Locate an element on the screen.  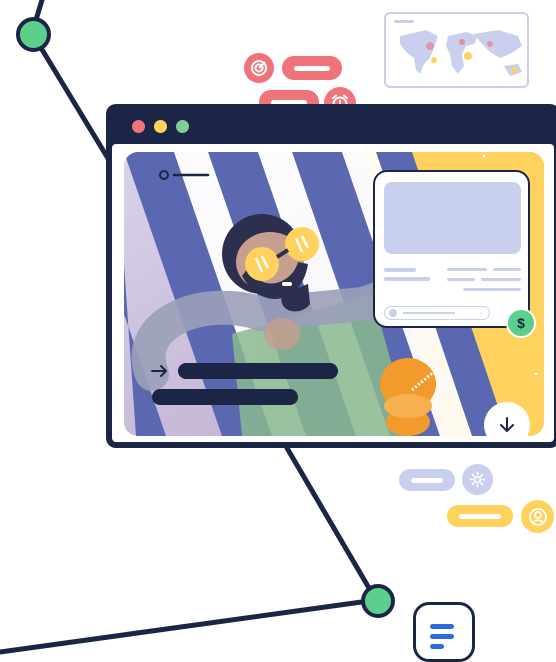
product-card: › is located at coordinates (451, 249).